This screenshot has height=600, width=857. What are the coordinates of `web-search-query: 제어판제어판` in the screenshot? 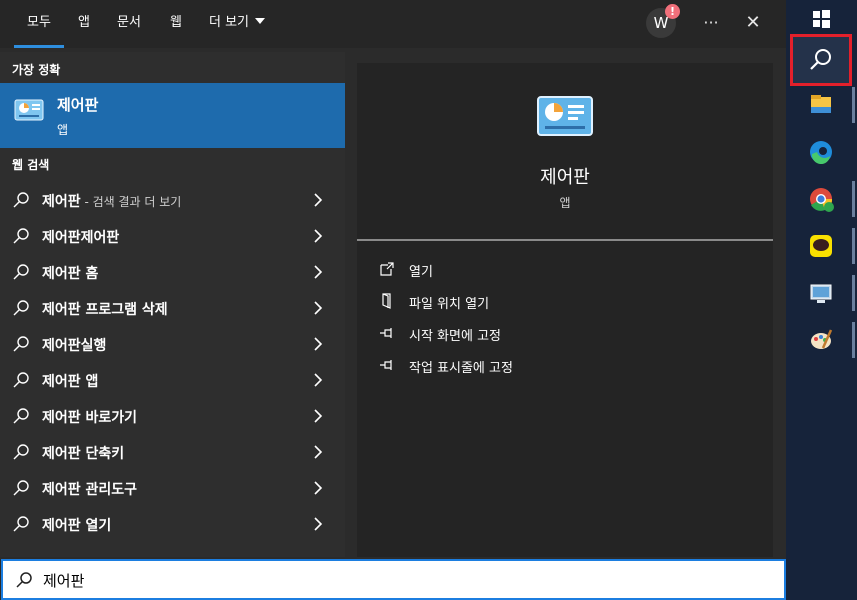 It's located at (81, 238).